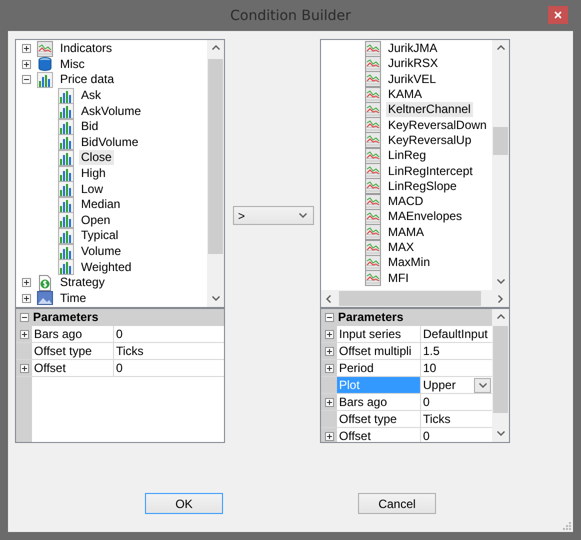  Describe the element at coordinates (429, 110) in the screenshot. I see `tree-item: KeltnerChannel` at that location.